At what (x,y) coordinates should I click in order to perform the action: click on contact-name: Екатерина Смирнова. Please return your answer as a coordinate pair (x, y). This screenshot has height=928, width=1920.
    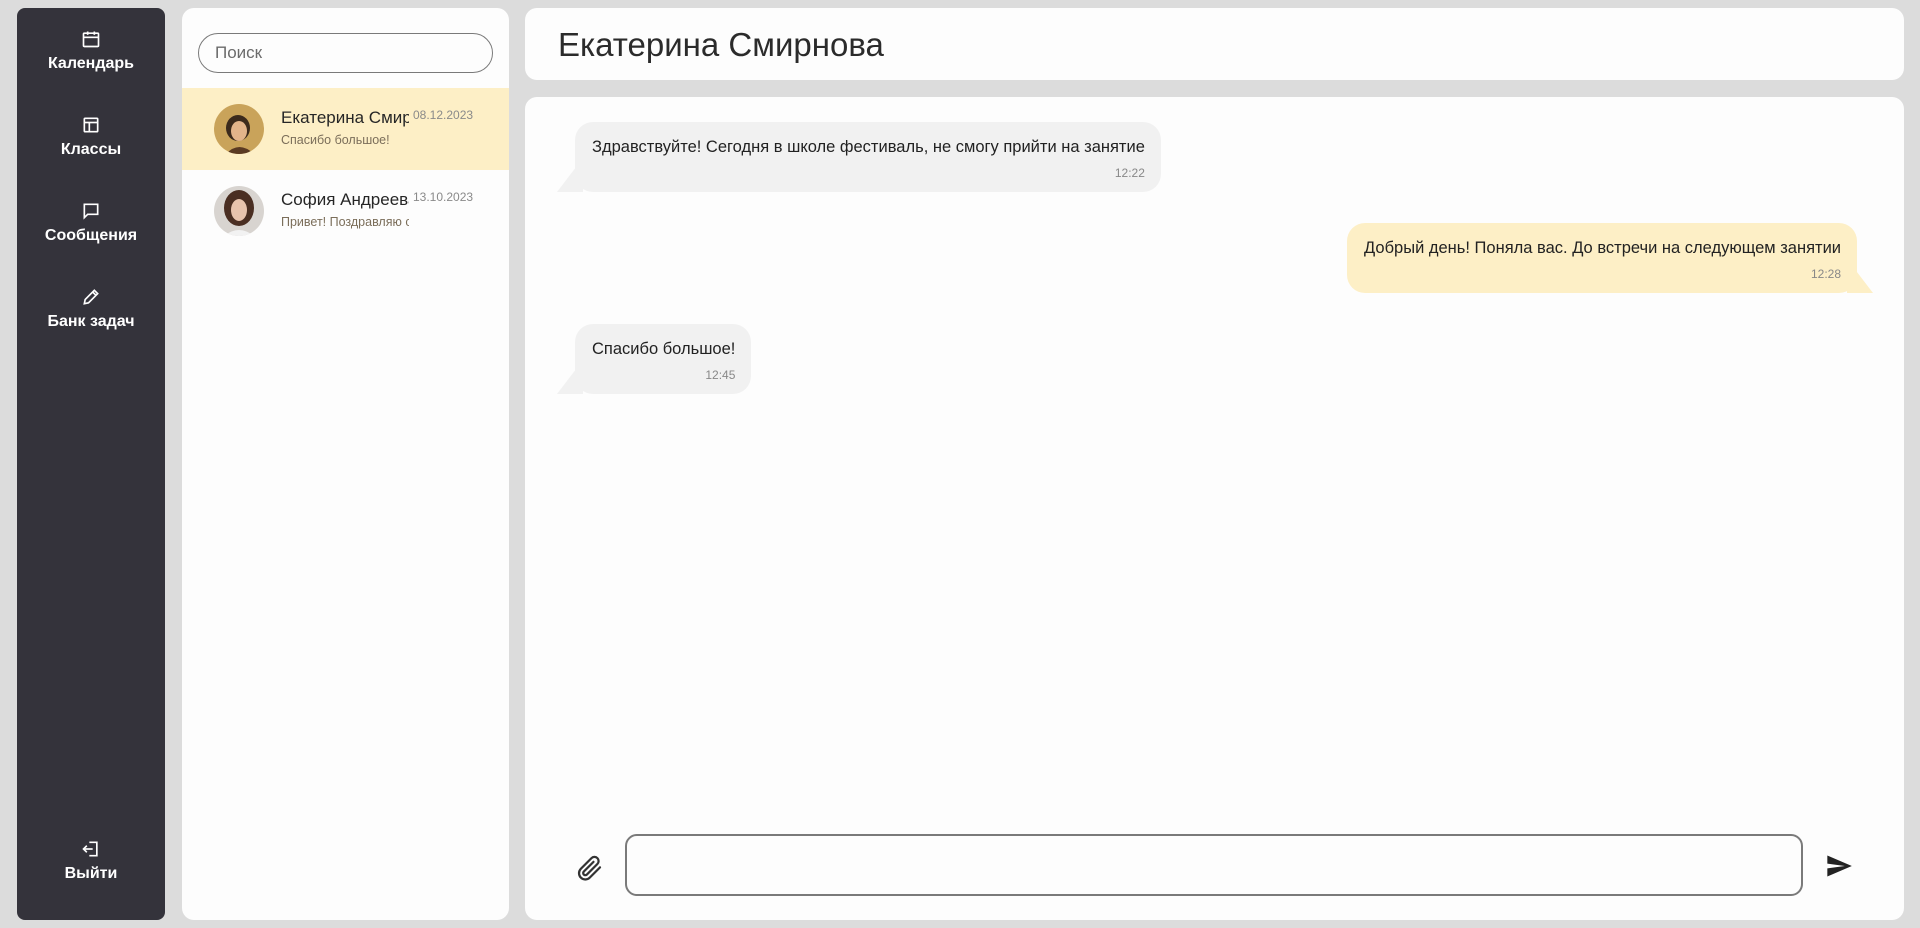
    Looking at the image, I should click on (345, 117).